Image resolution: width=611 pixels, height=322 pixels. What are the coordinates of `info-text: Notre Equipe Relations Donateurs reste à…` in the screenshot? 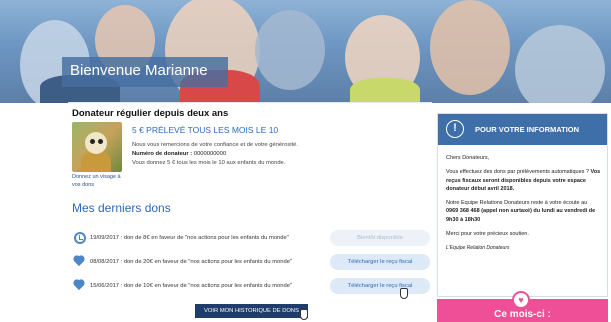 It's located at (517, 203).